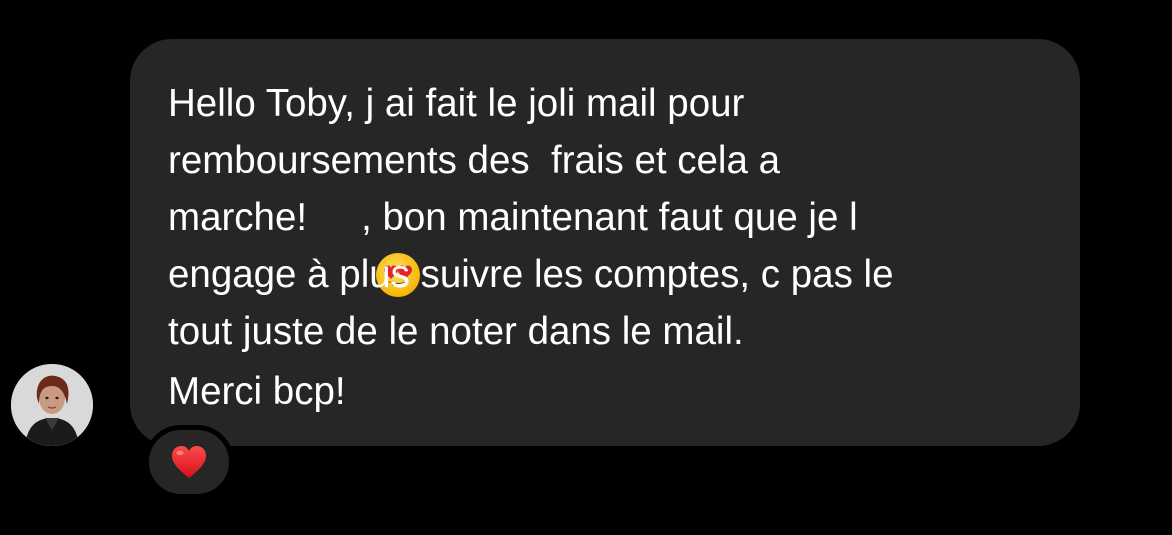  Describe the element at coordinates (609, 217) in the screenshot. I see `message-line-3-end: , bon maintenant faut que je l` at that location.